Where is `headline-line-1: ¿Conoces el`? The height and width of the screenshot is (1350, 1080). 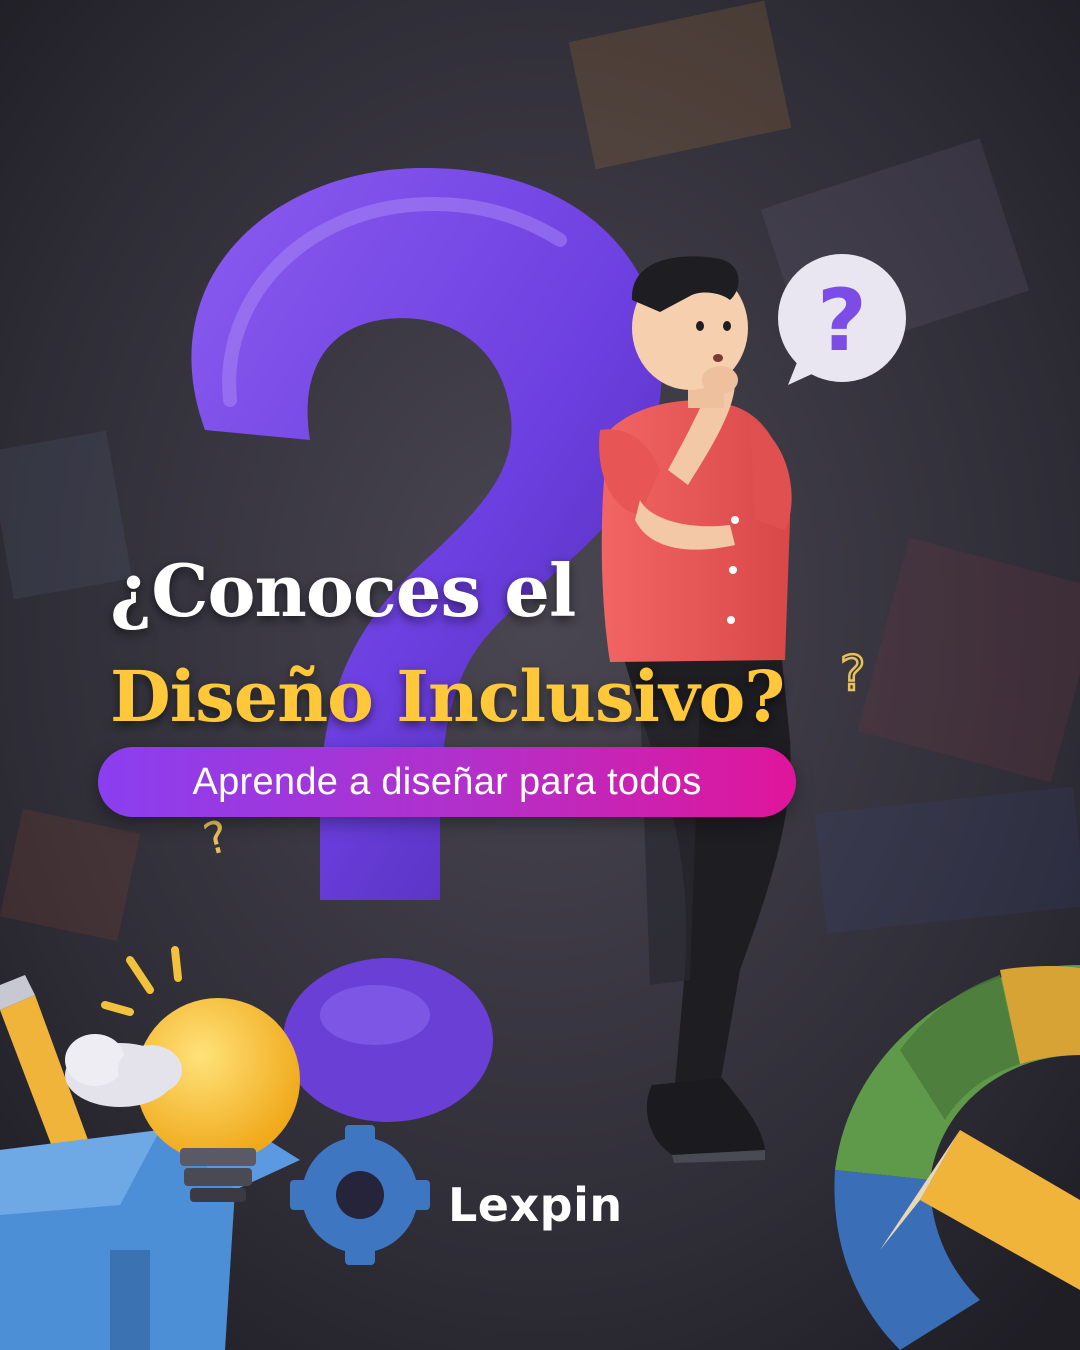
headline-line-1: ¿Conoces el is located at coordinates (343, 590).